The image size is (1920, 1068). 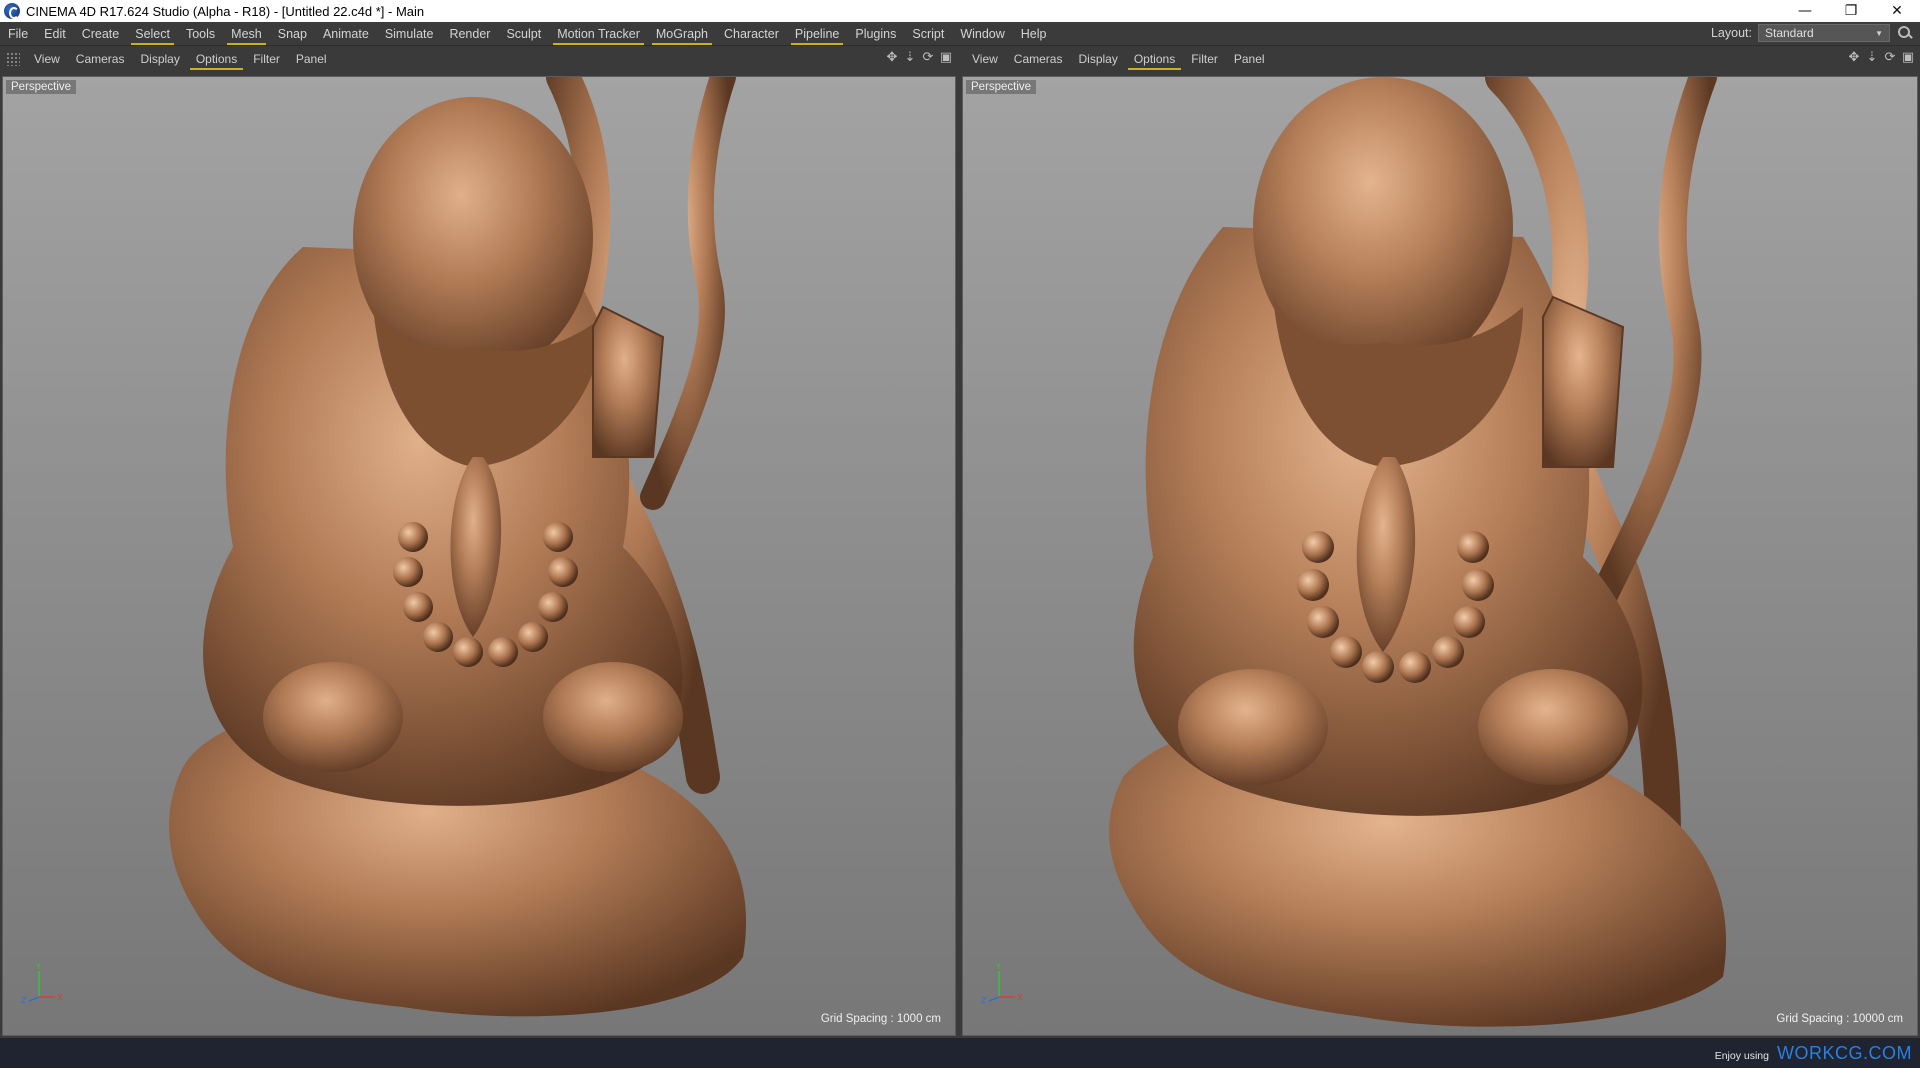 What do you see at coordinates (1844, 1053) in the screenshot?
I see `watermark-site-text: WORKCG.COM` at bounding box center [1844, 1053].